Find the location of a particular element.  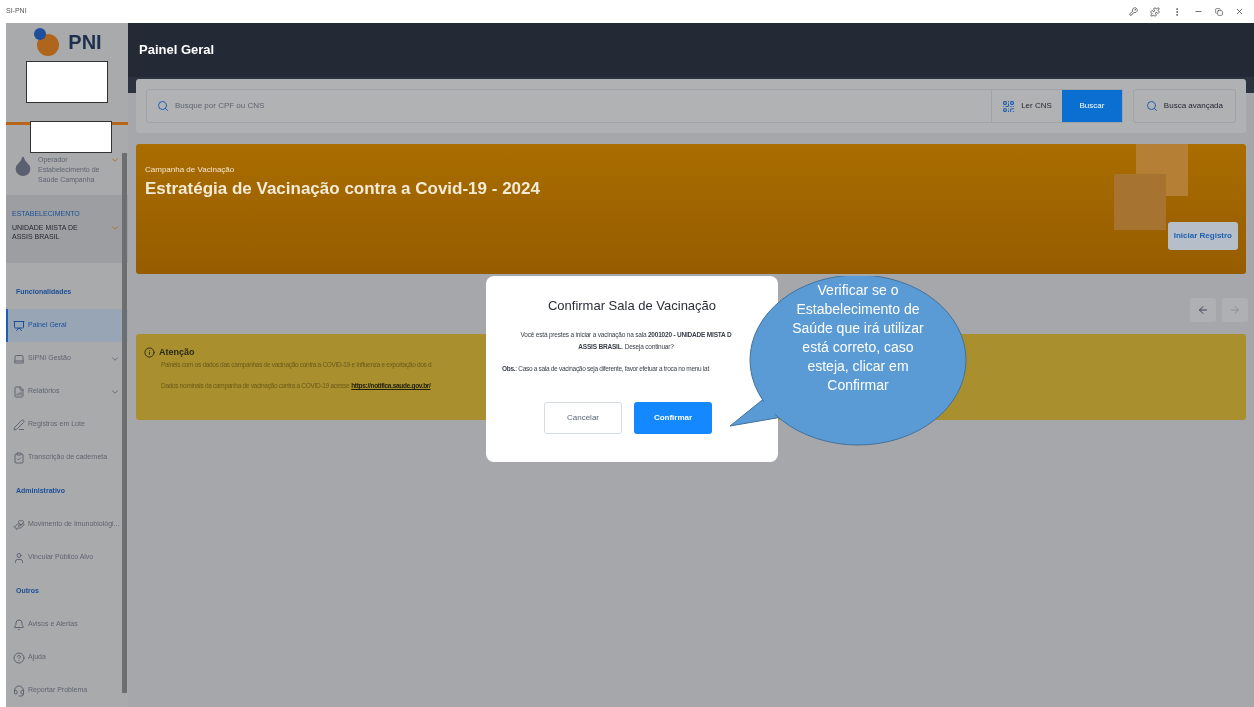

cancel-button: Cancelar is located at coordinates (583, 417).